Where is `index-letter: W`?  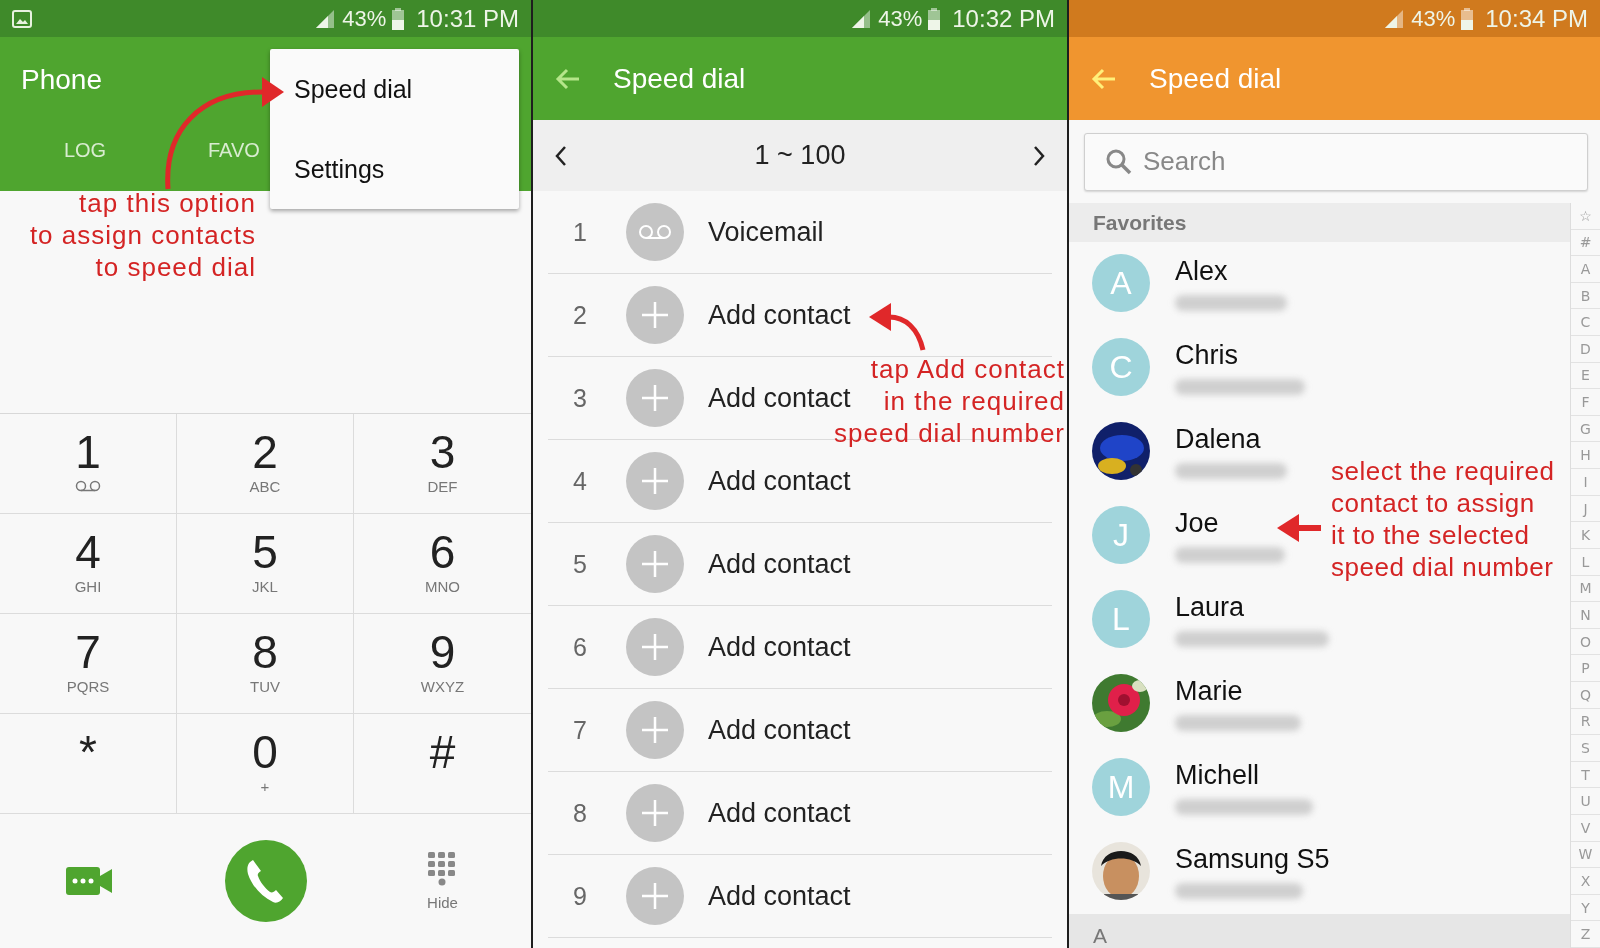
index-letter: W is located at coordinates (1585, 855).